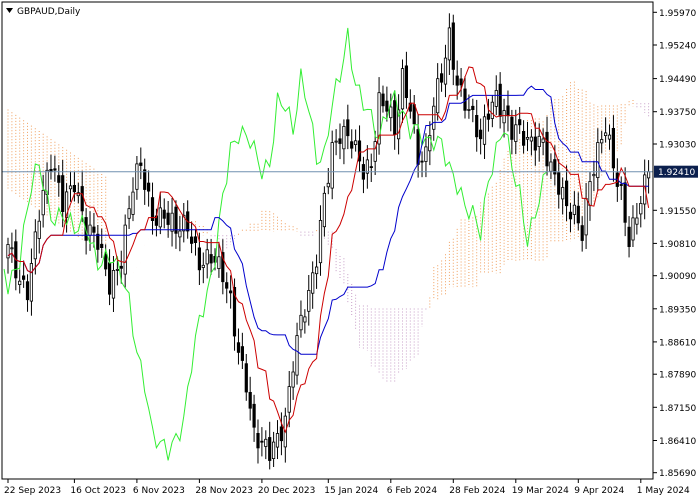 Image resolution: width=700 pixels, height=504 pixels. What do you see at coordinates (98, 491) in the screenshot?
I see `time-tick-label: 16 Oct 2023` at bounding box center [98, 491].